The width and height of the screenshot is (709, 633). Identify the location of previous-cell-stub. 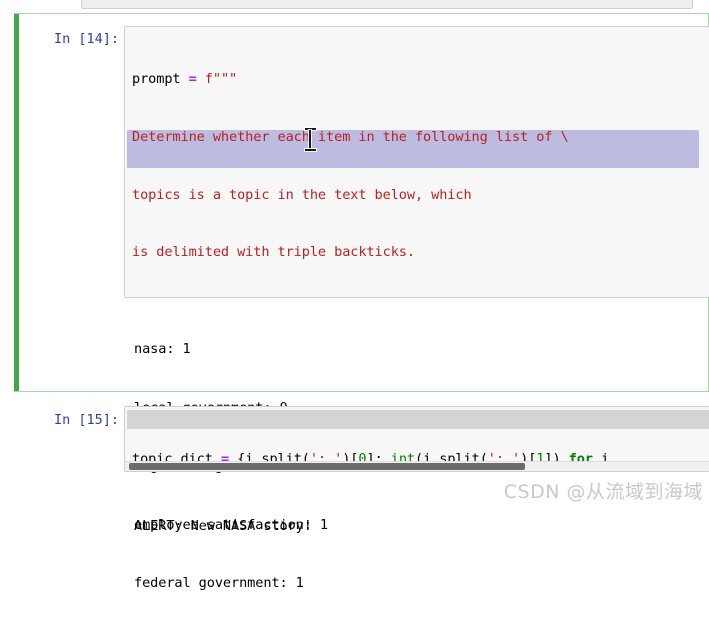
(387, 4).